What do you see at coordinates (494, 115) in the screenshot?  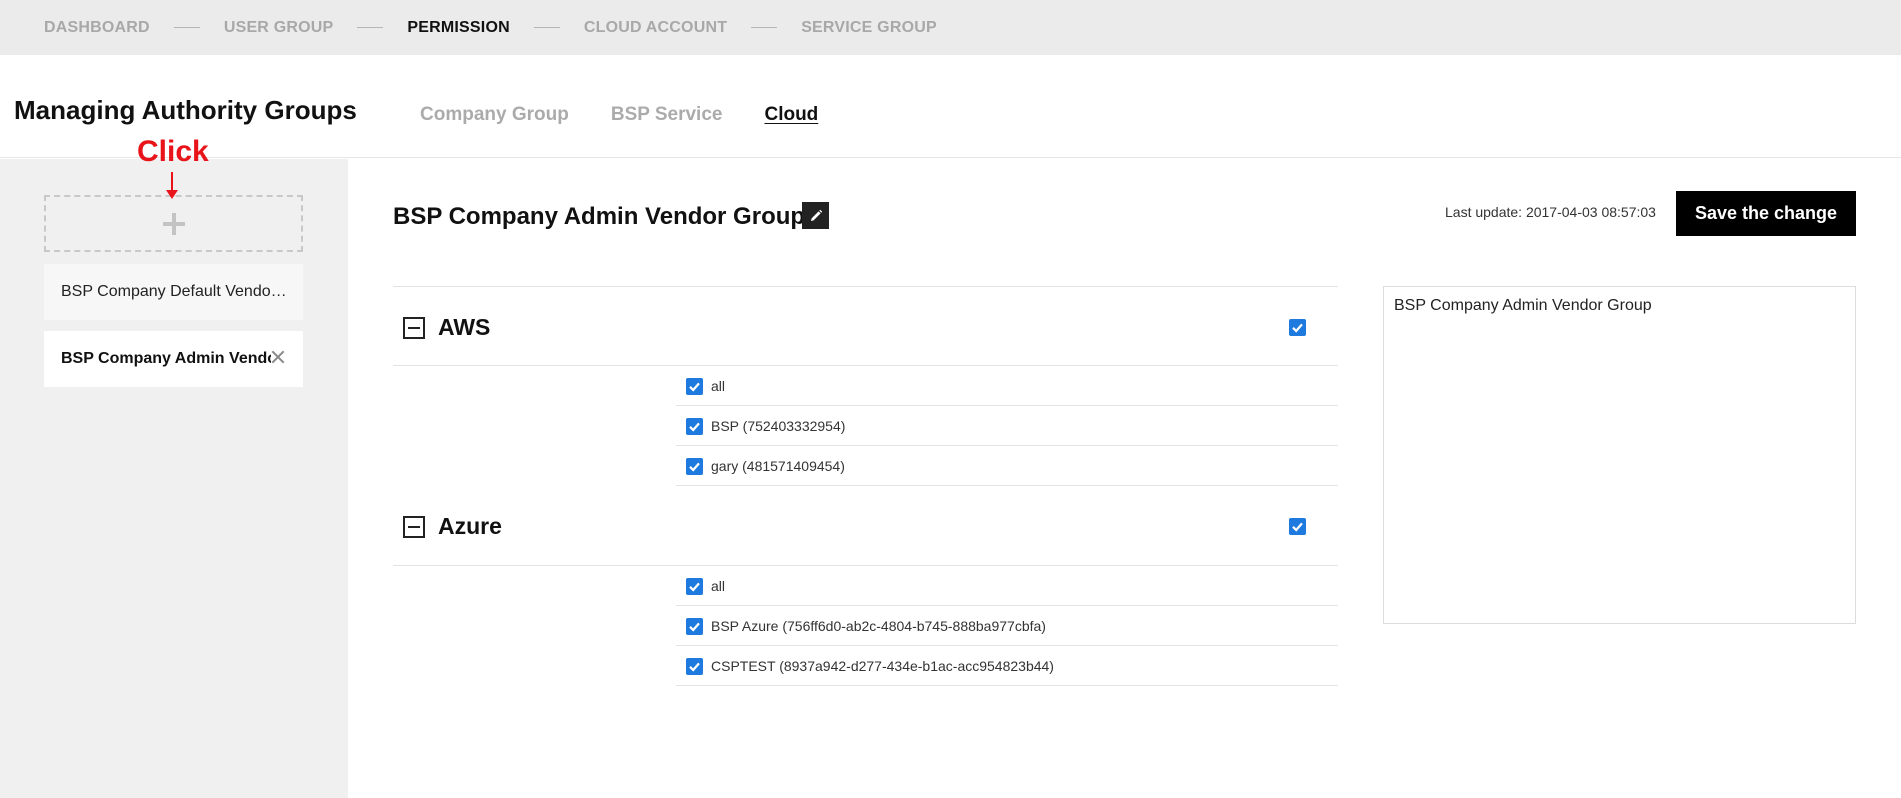 I see `tab-company-group: Company Group` at bounding box center [494, 115].